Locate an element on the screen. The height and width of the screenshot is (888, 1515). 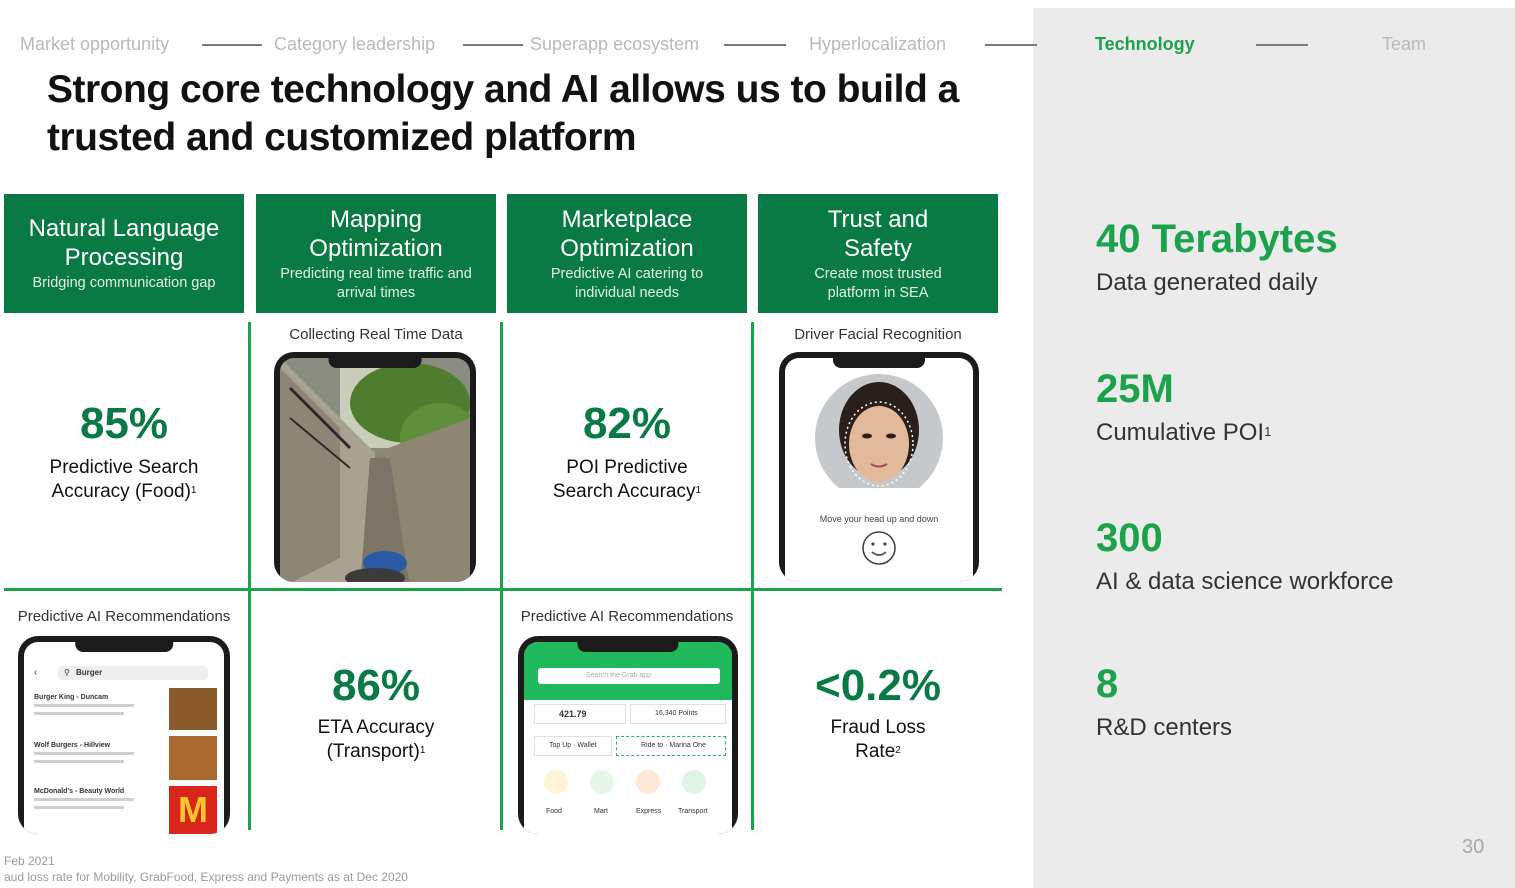
points-card: 16,340 Points is located at coordinates (678, 714).